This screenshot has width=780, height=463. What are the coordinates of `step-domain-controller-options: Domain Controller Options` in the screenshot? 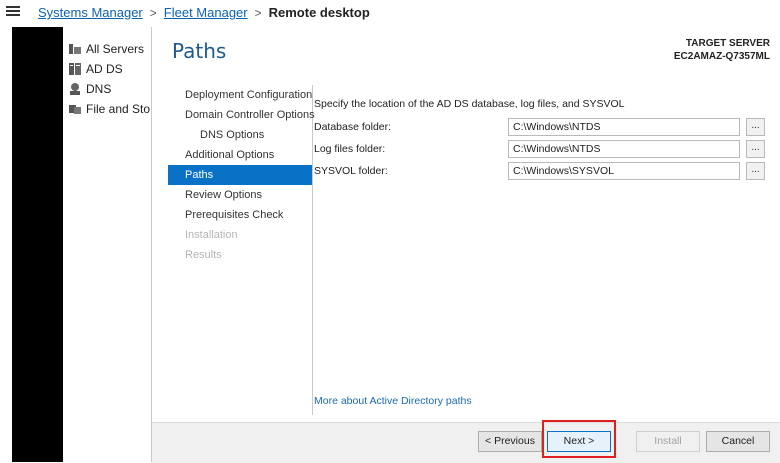 It's located at (241, 115).